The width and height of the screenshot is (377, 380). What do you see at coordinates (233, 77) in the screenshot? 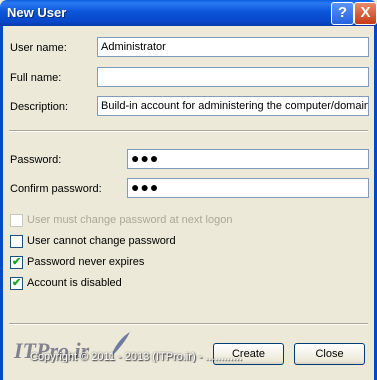
I see `fullname-input` at bounding box center [233, 77].